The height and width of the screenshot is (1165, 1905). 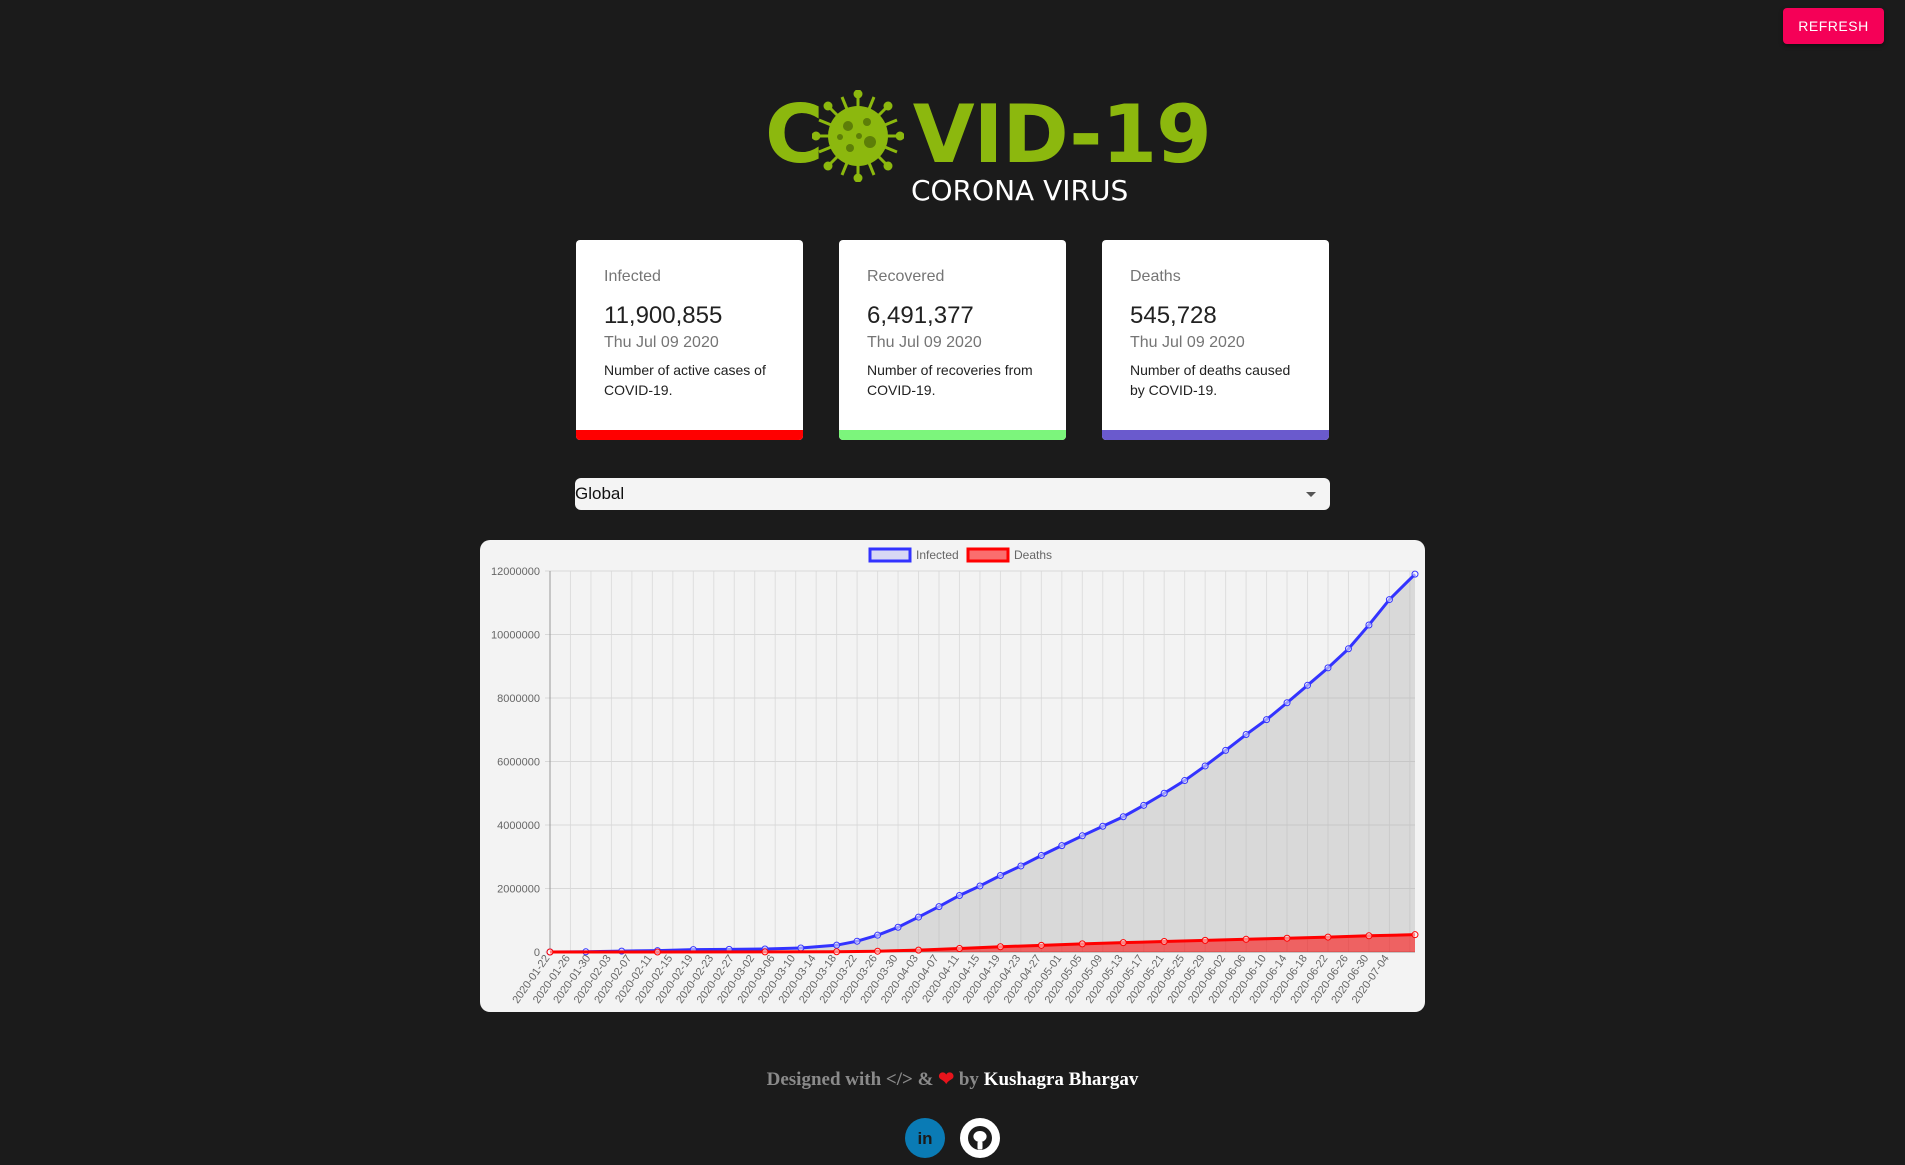 I want to click on virus-icon, so click(x=858, y=136).